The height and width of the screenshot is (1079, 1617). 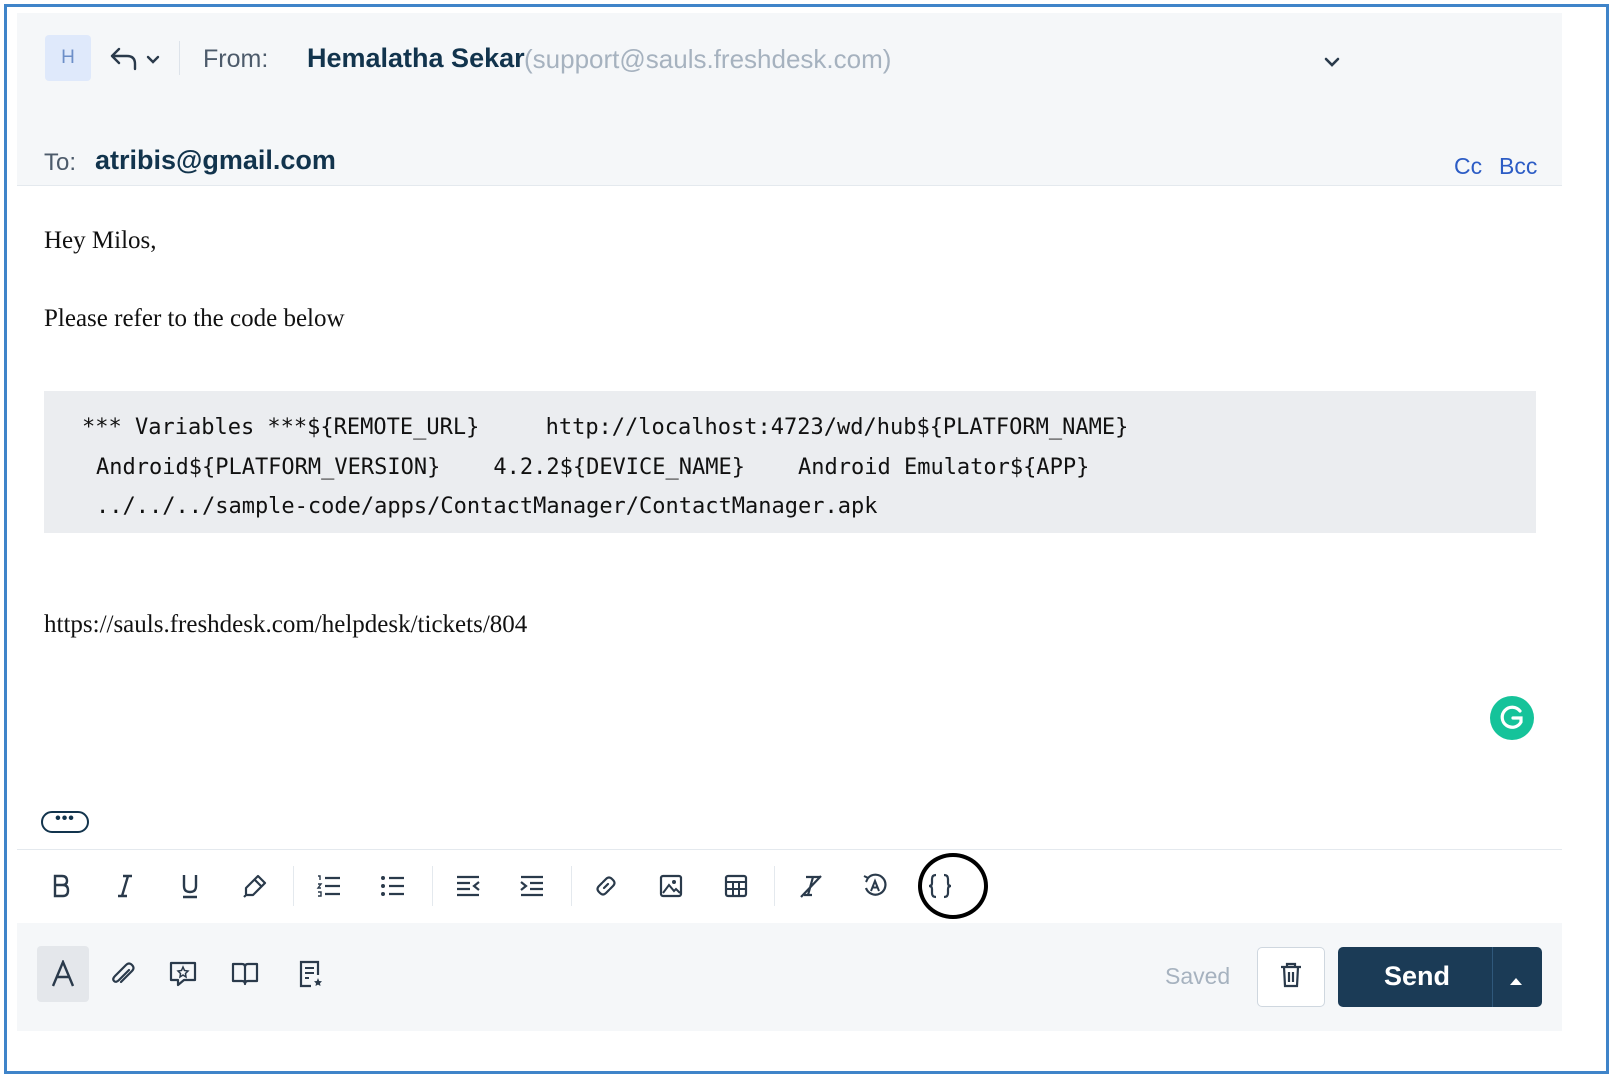 What do you see at coordinates (1512, 718) in the screenshot?
I see `grammarly-icon` at bounding box center [1512, 718].